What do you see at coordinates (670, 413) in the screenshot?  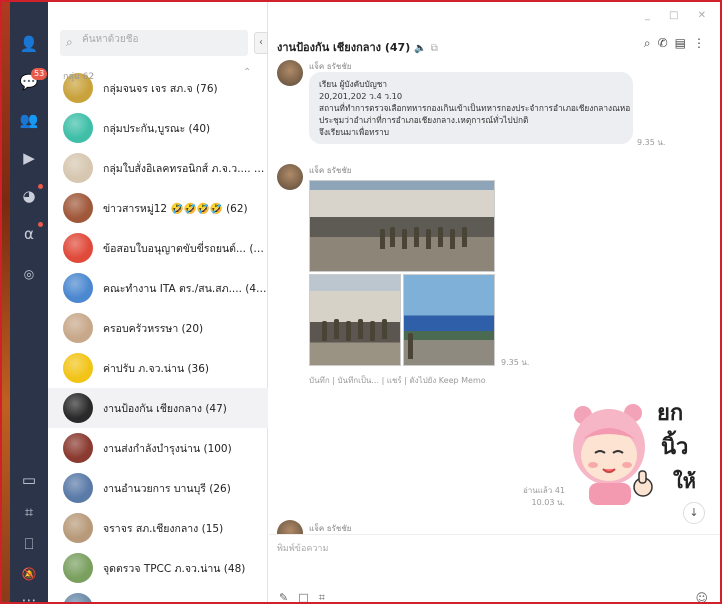 I see `sticker-text: ยก` at bounding box center [670, 413].